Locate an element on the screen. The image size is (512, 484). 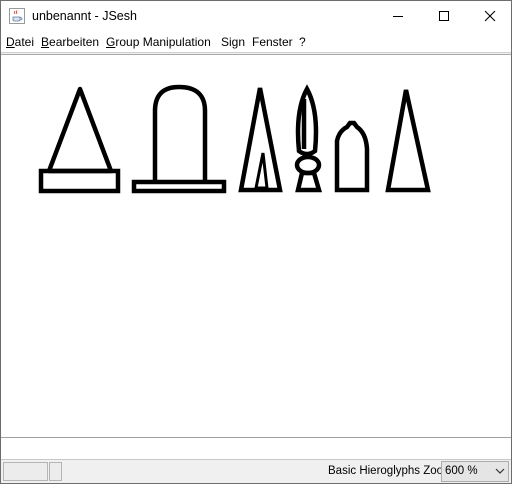
maximize-icon is located at coordinates (444, 16).